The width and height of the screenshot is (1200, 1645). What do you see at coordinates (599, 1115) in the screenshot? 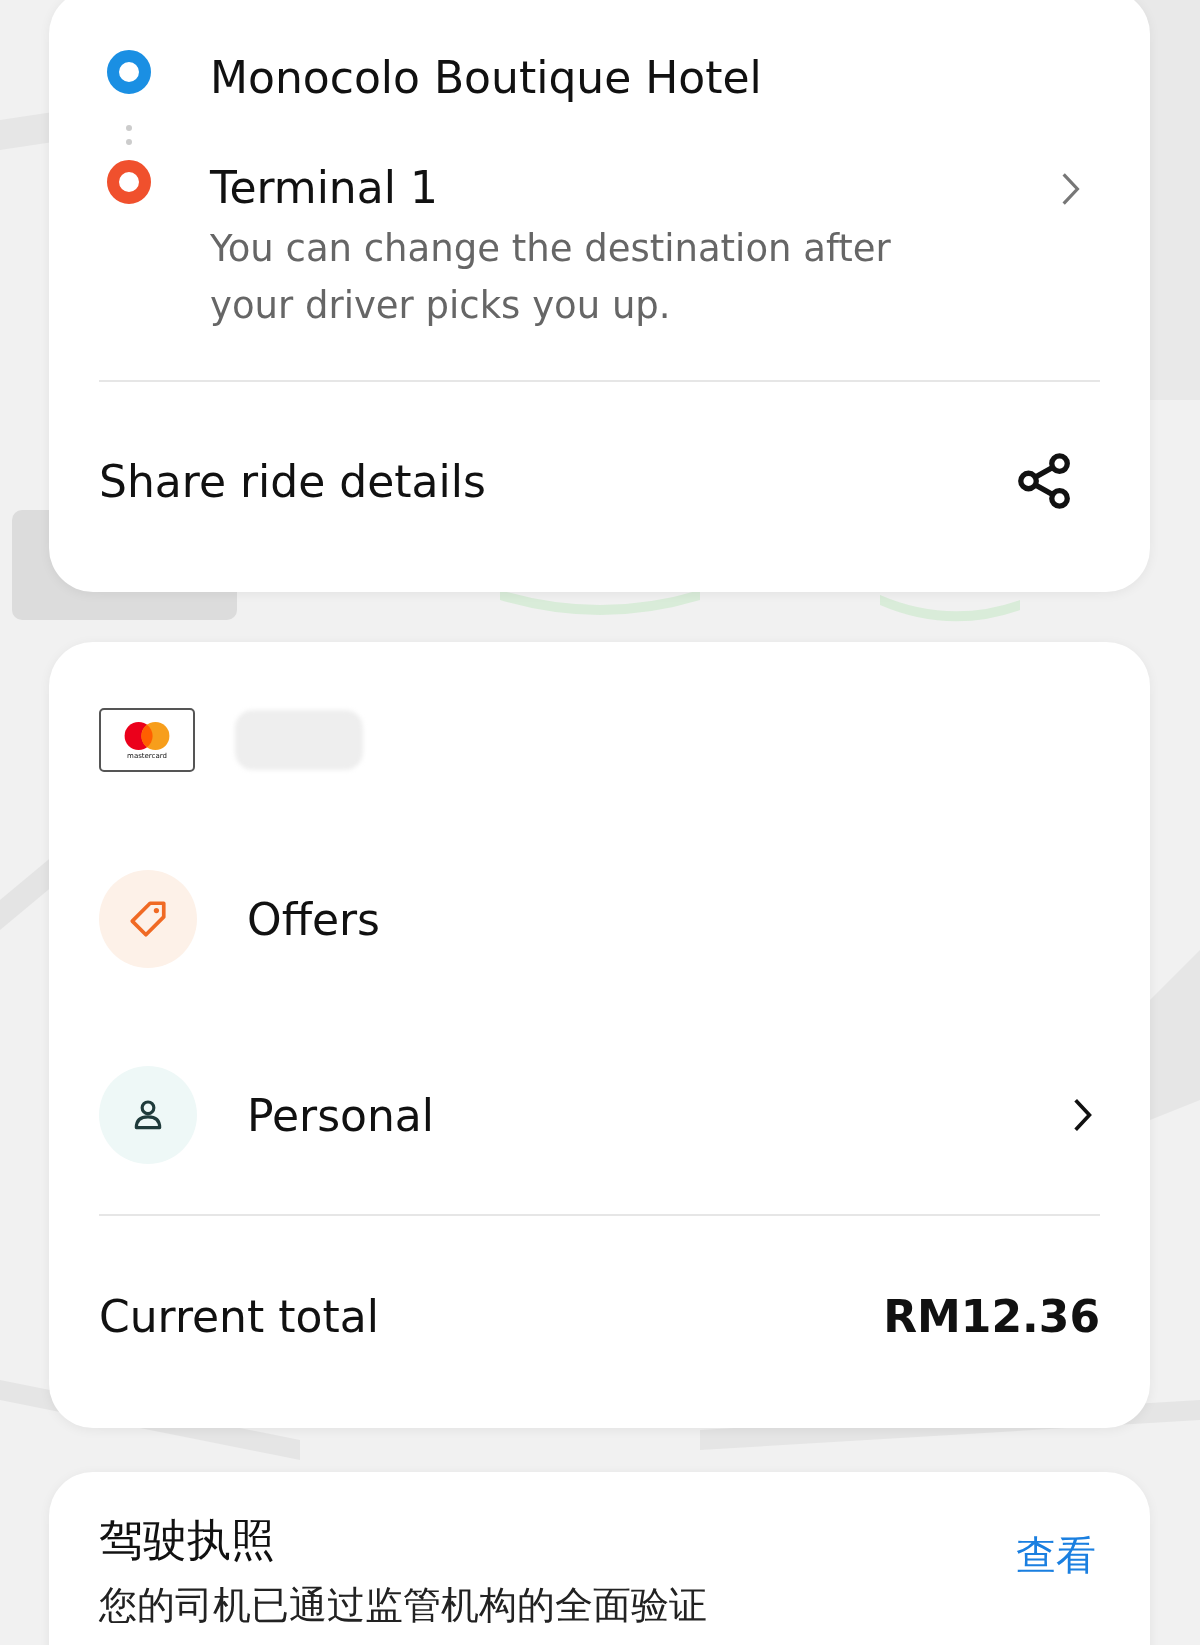
I see `personal-row: Personal` at bounding box center [599, 1115].